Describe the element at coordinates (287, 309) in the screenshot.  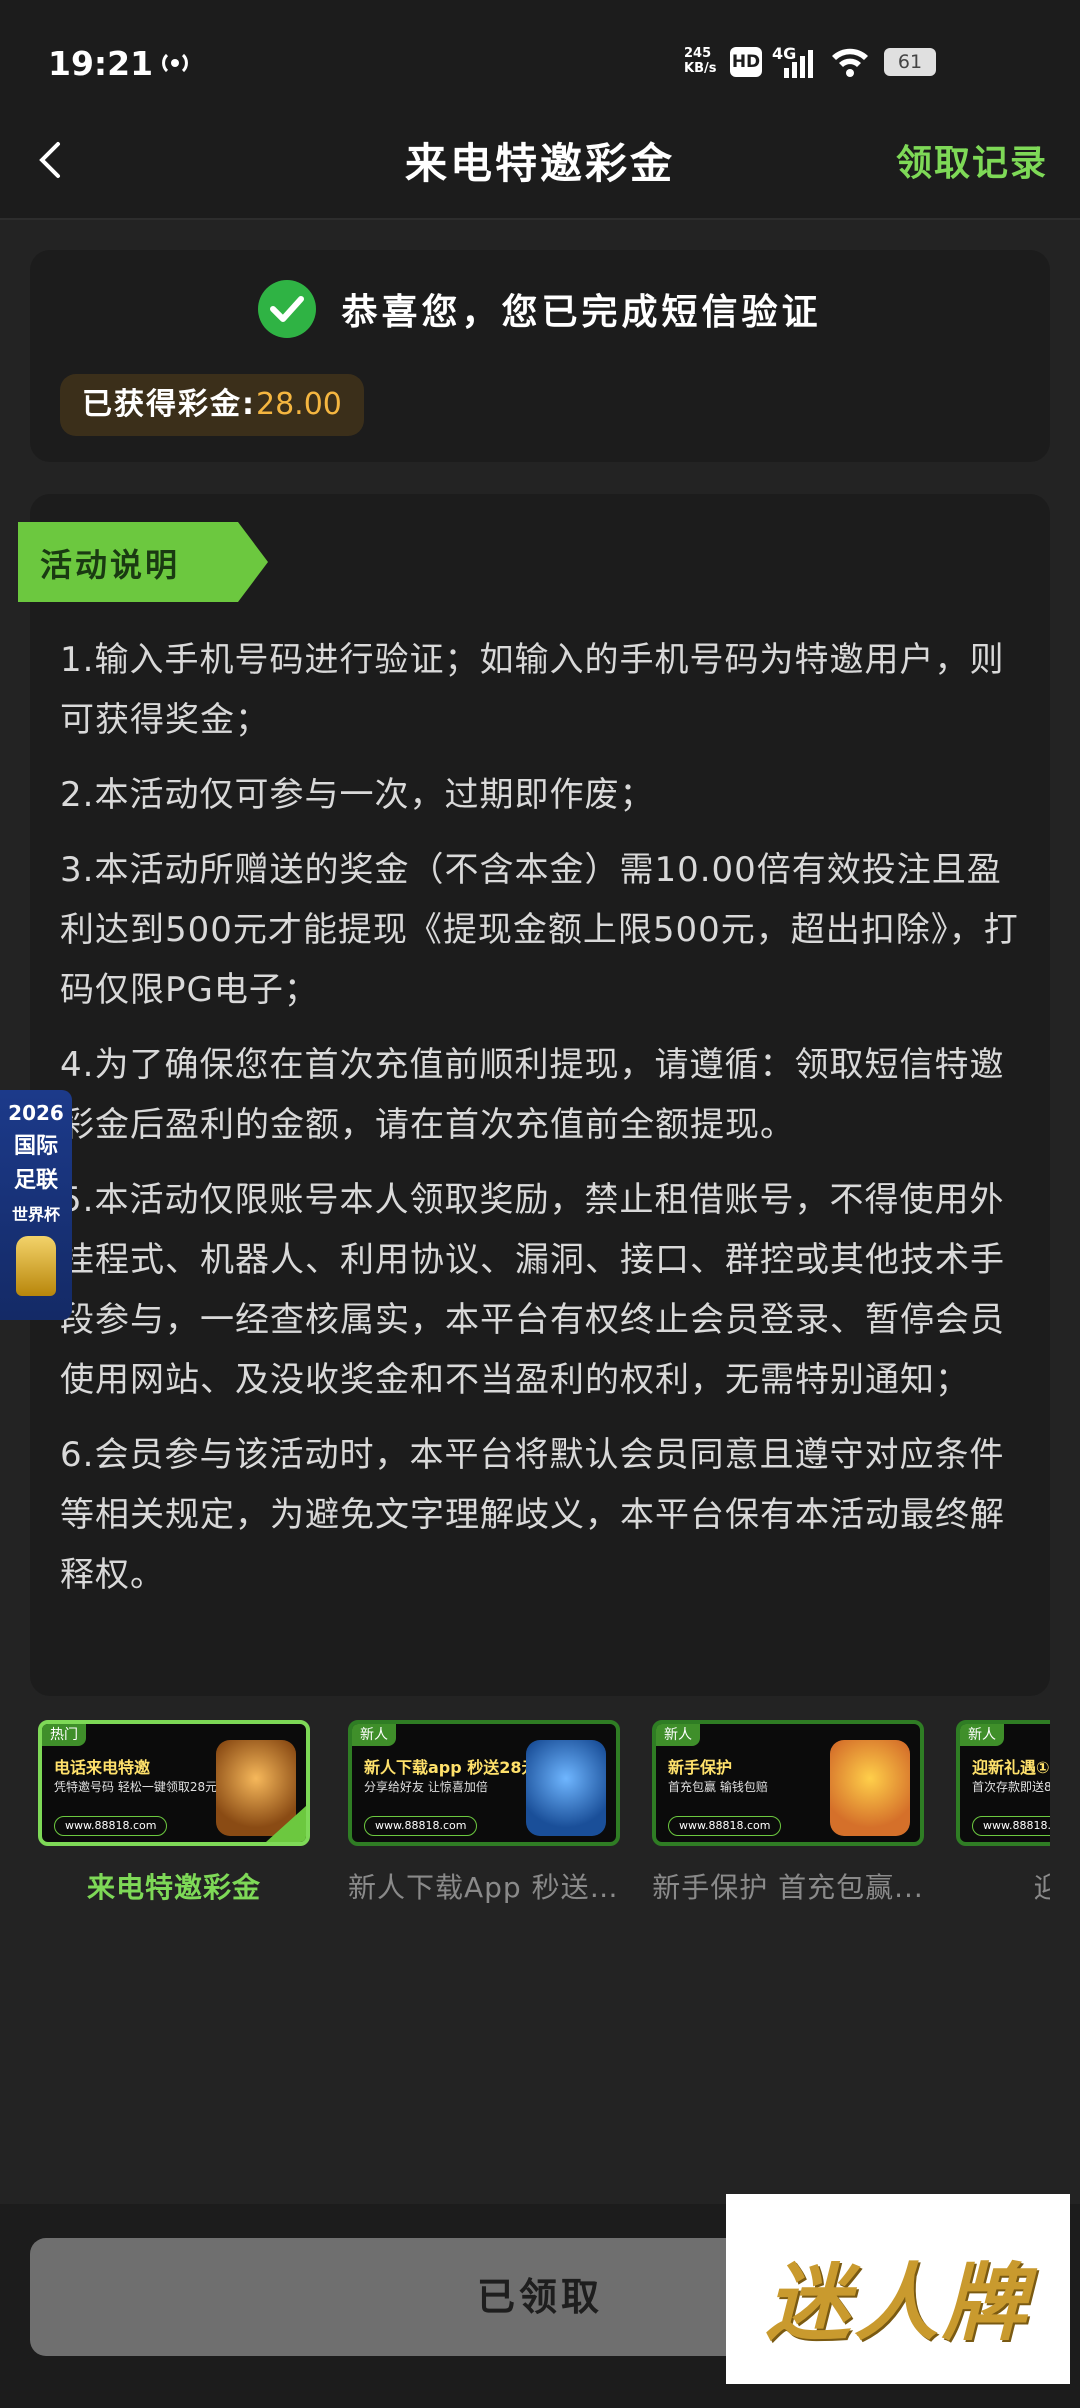
I see `check-circle-icon` at that location.